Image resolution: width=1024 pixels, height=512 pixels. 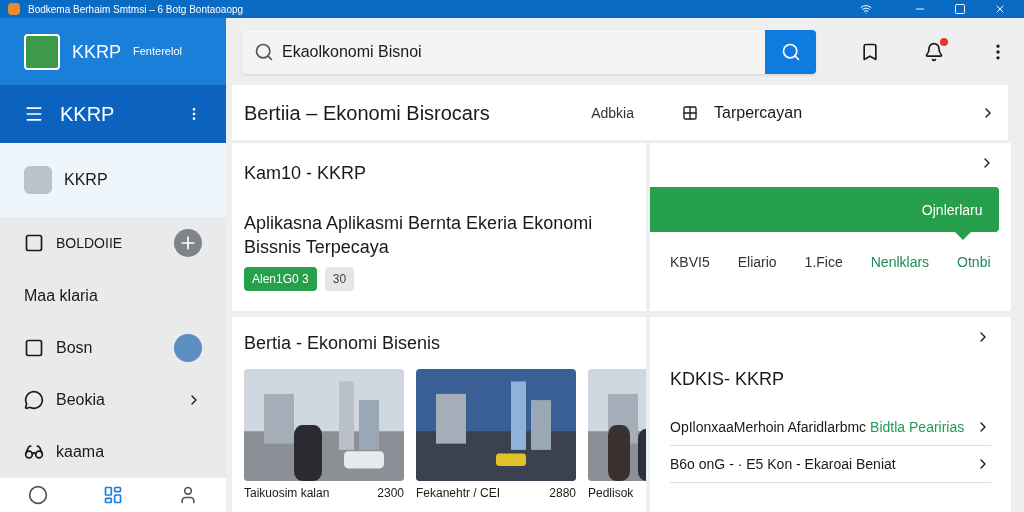 I want to click on tab: 1.Fice, so click(x=823, y=262).